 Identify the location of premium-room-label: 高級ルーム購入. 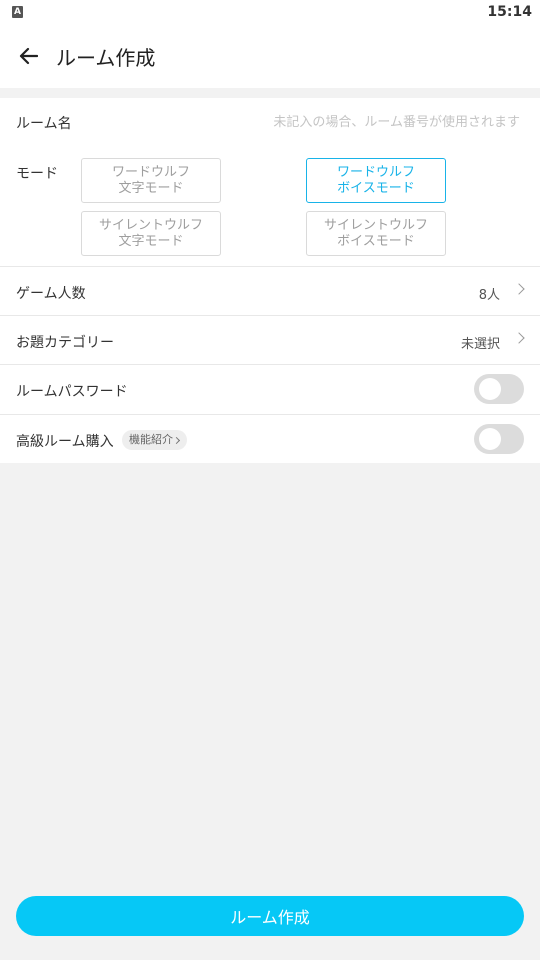
(65, 442).